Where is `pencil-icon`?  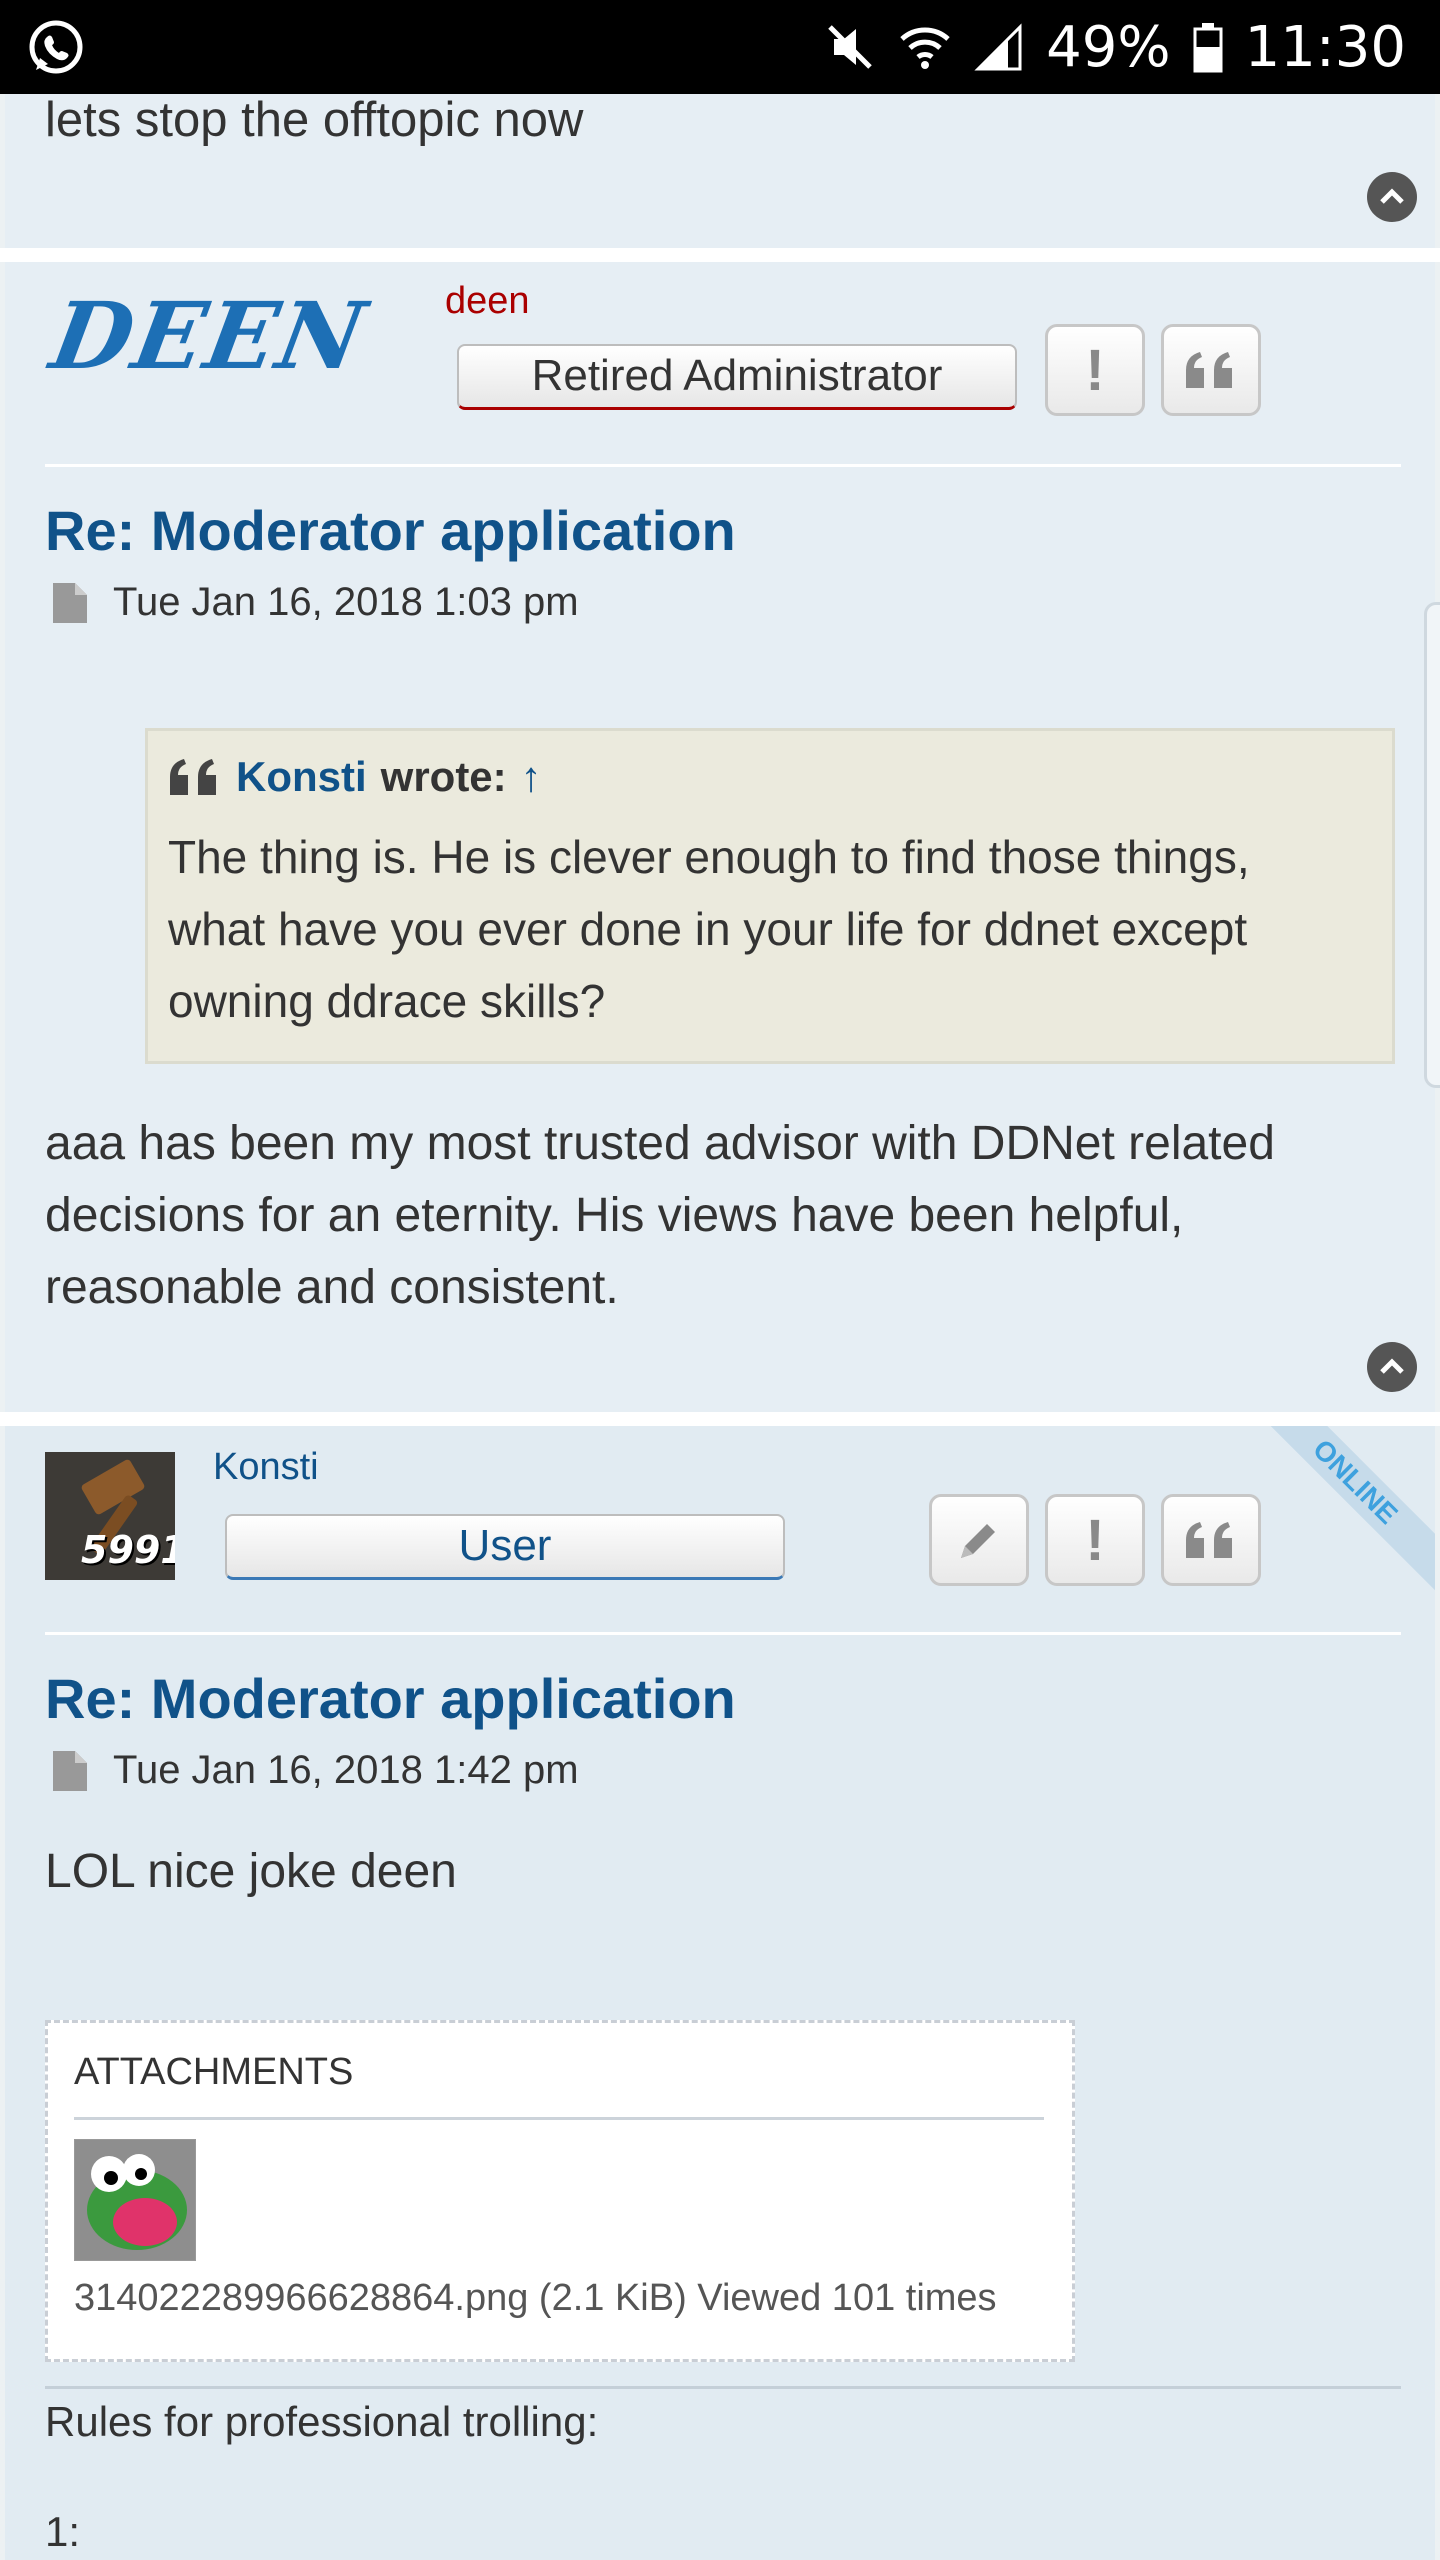
pencil-icon is located at coordinates (978, 1541).